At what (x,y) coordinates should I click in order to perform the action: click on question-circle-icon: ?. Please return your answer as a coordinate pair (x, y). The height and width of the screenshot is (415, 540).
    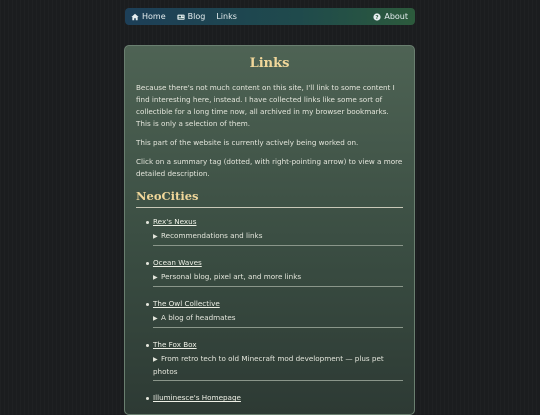
    Looking at the image, I should click on (377, 16).